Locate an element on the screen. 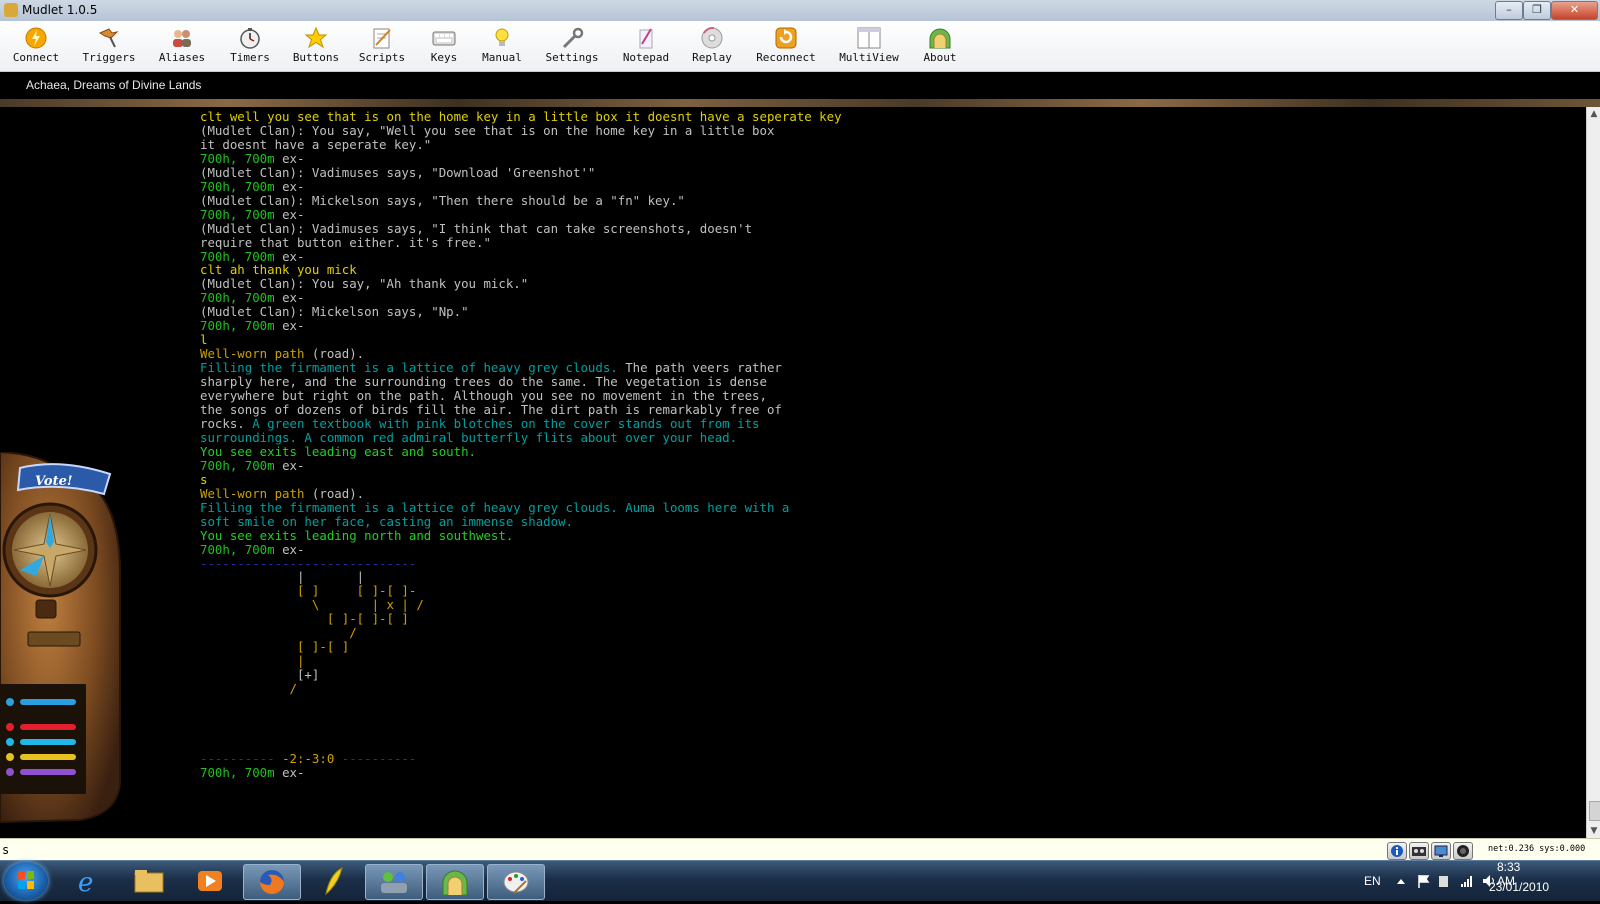 The height and width of the screenshot is (904, 1600). manual-button: Manual is located at coordinates (502, 46).